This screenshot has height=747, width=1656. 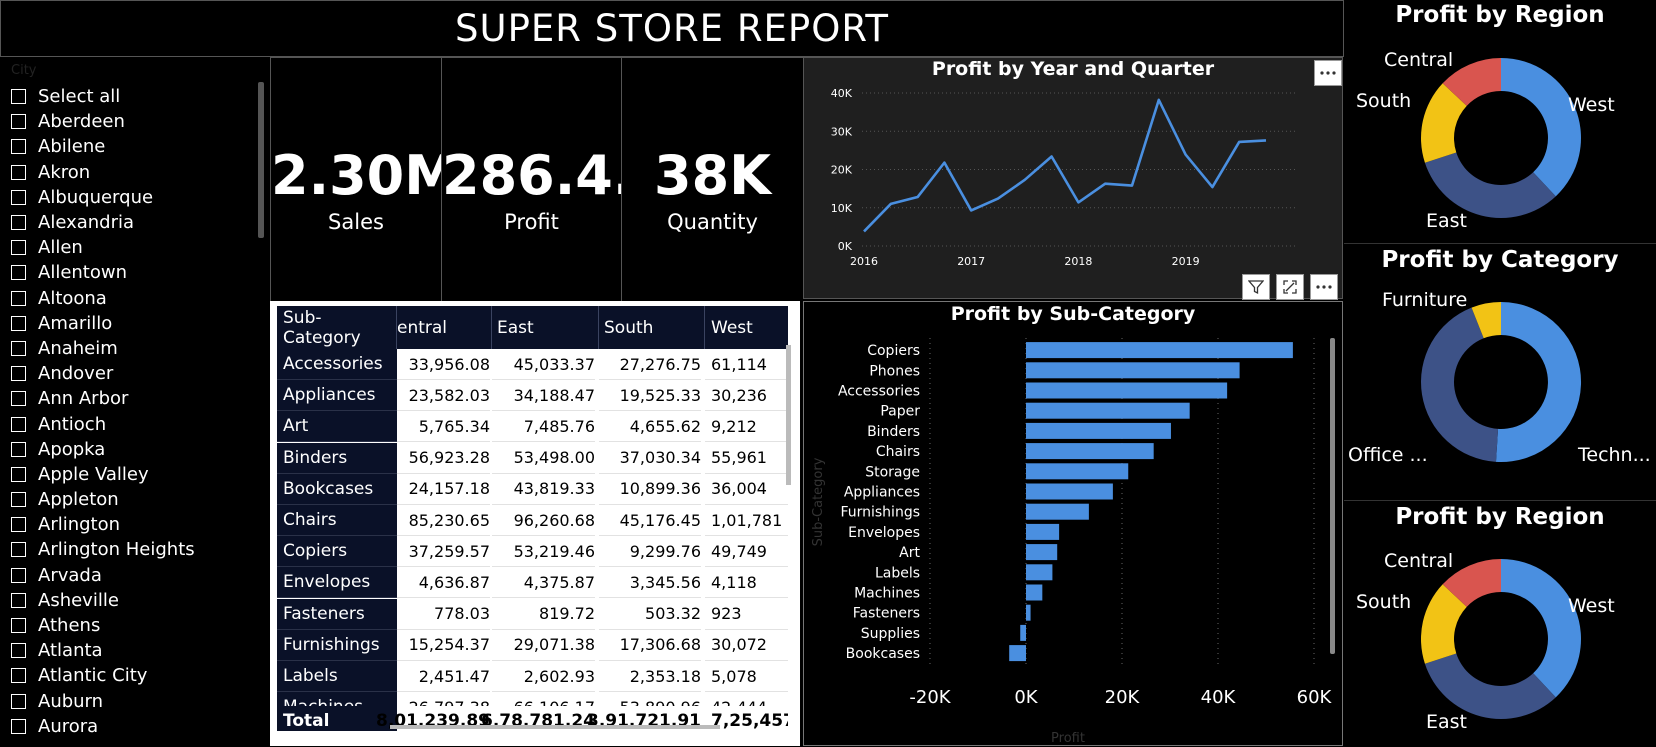 What do you see at coordinates (532, 427) in the screenshot?
I see `table-row: Art 5,765.34 7,485.76 4,655.62 9,212` at bounding box center [532, 427].